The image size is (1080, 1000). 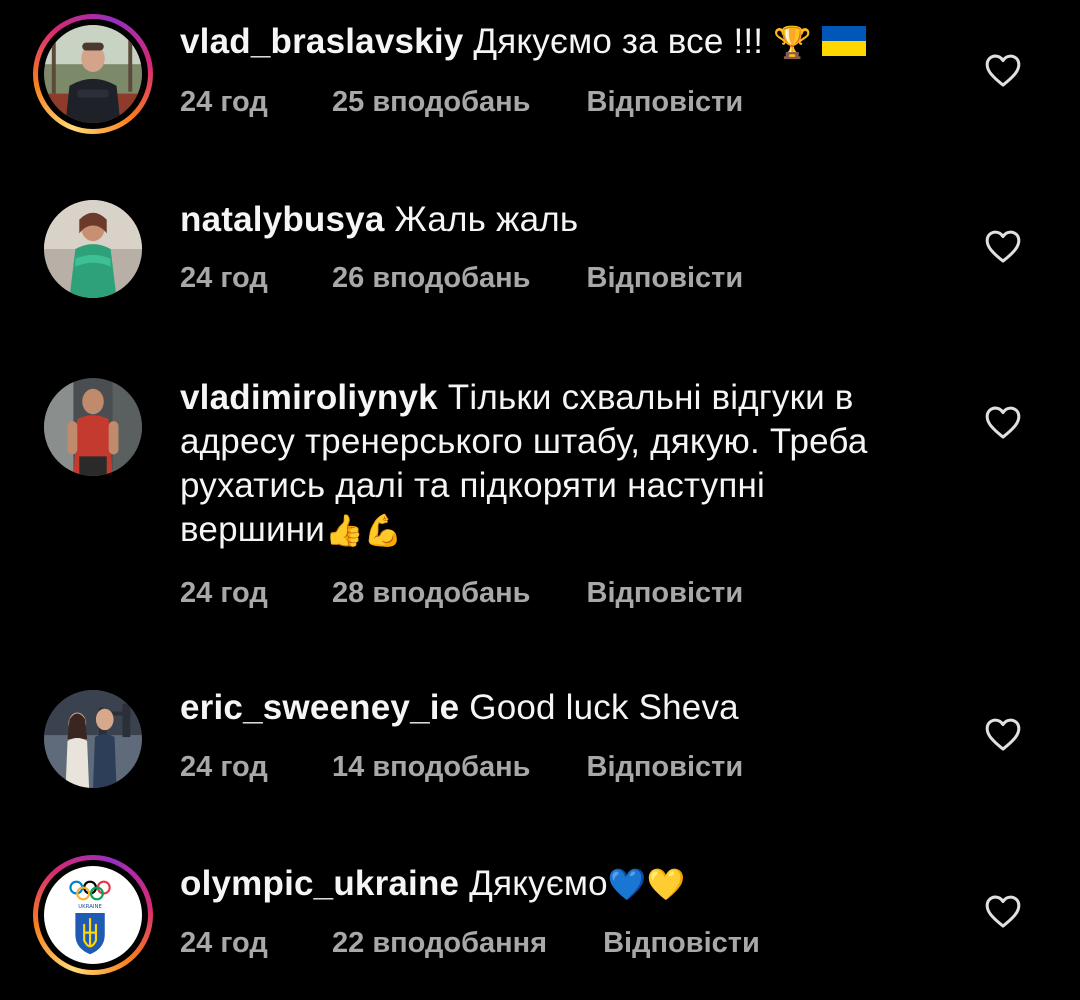 What do you see at coordinates (431, 102) in the screenshot?
I see `likes-count: 25 вподобань` at bounding box center [431, 102].